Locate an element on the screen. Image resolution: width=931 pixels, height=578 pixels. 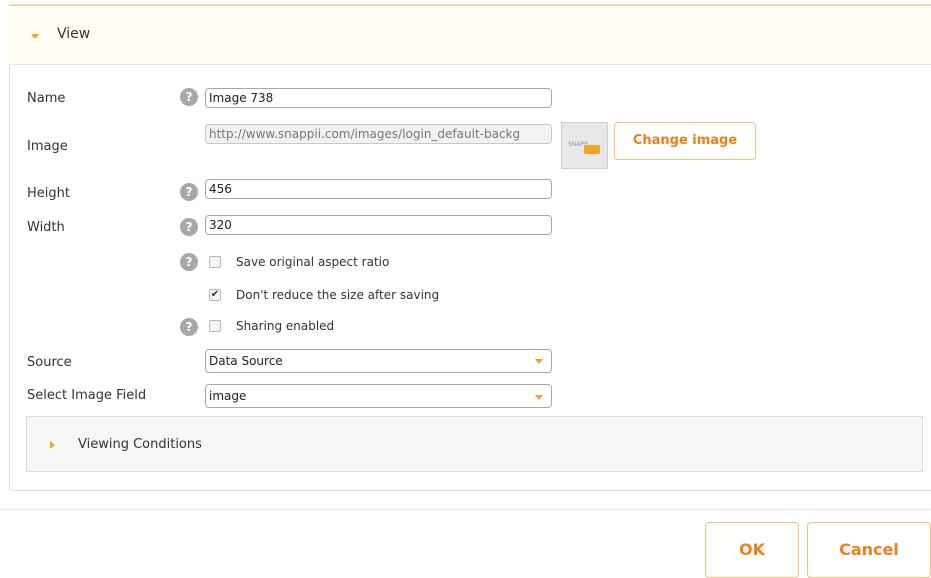
height-label: Height is located at coordinates (48, 193).